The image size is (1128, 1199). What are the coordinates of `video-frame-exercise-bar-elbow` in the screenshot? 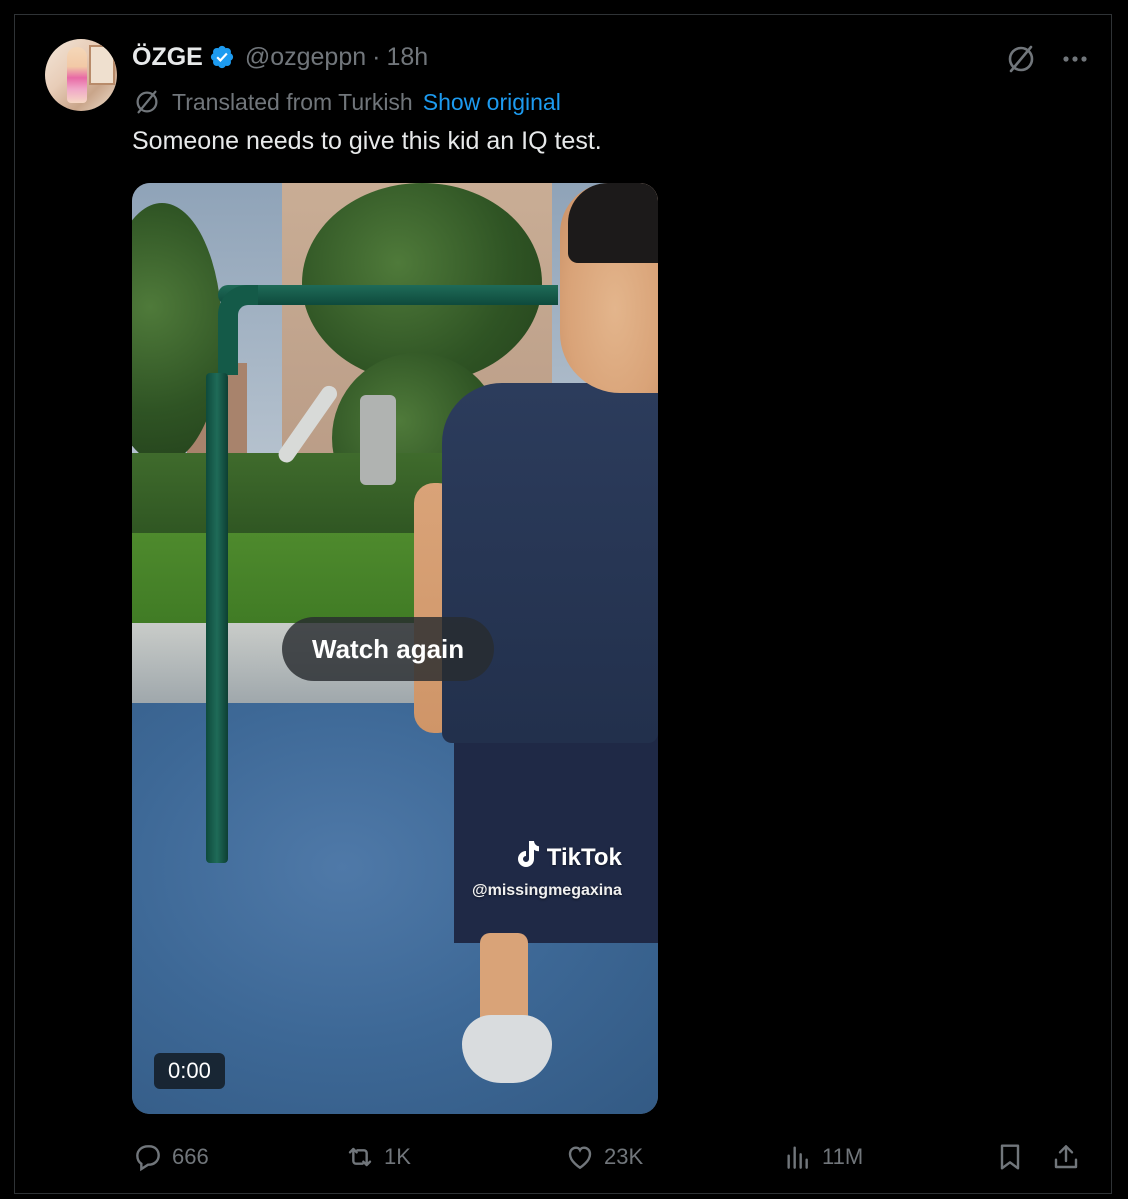 It's located at (238, 330).